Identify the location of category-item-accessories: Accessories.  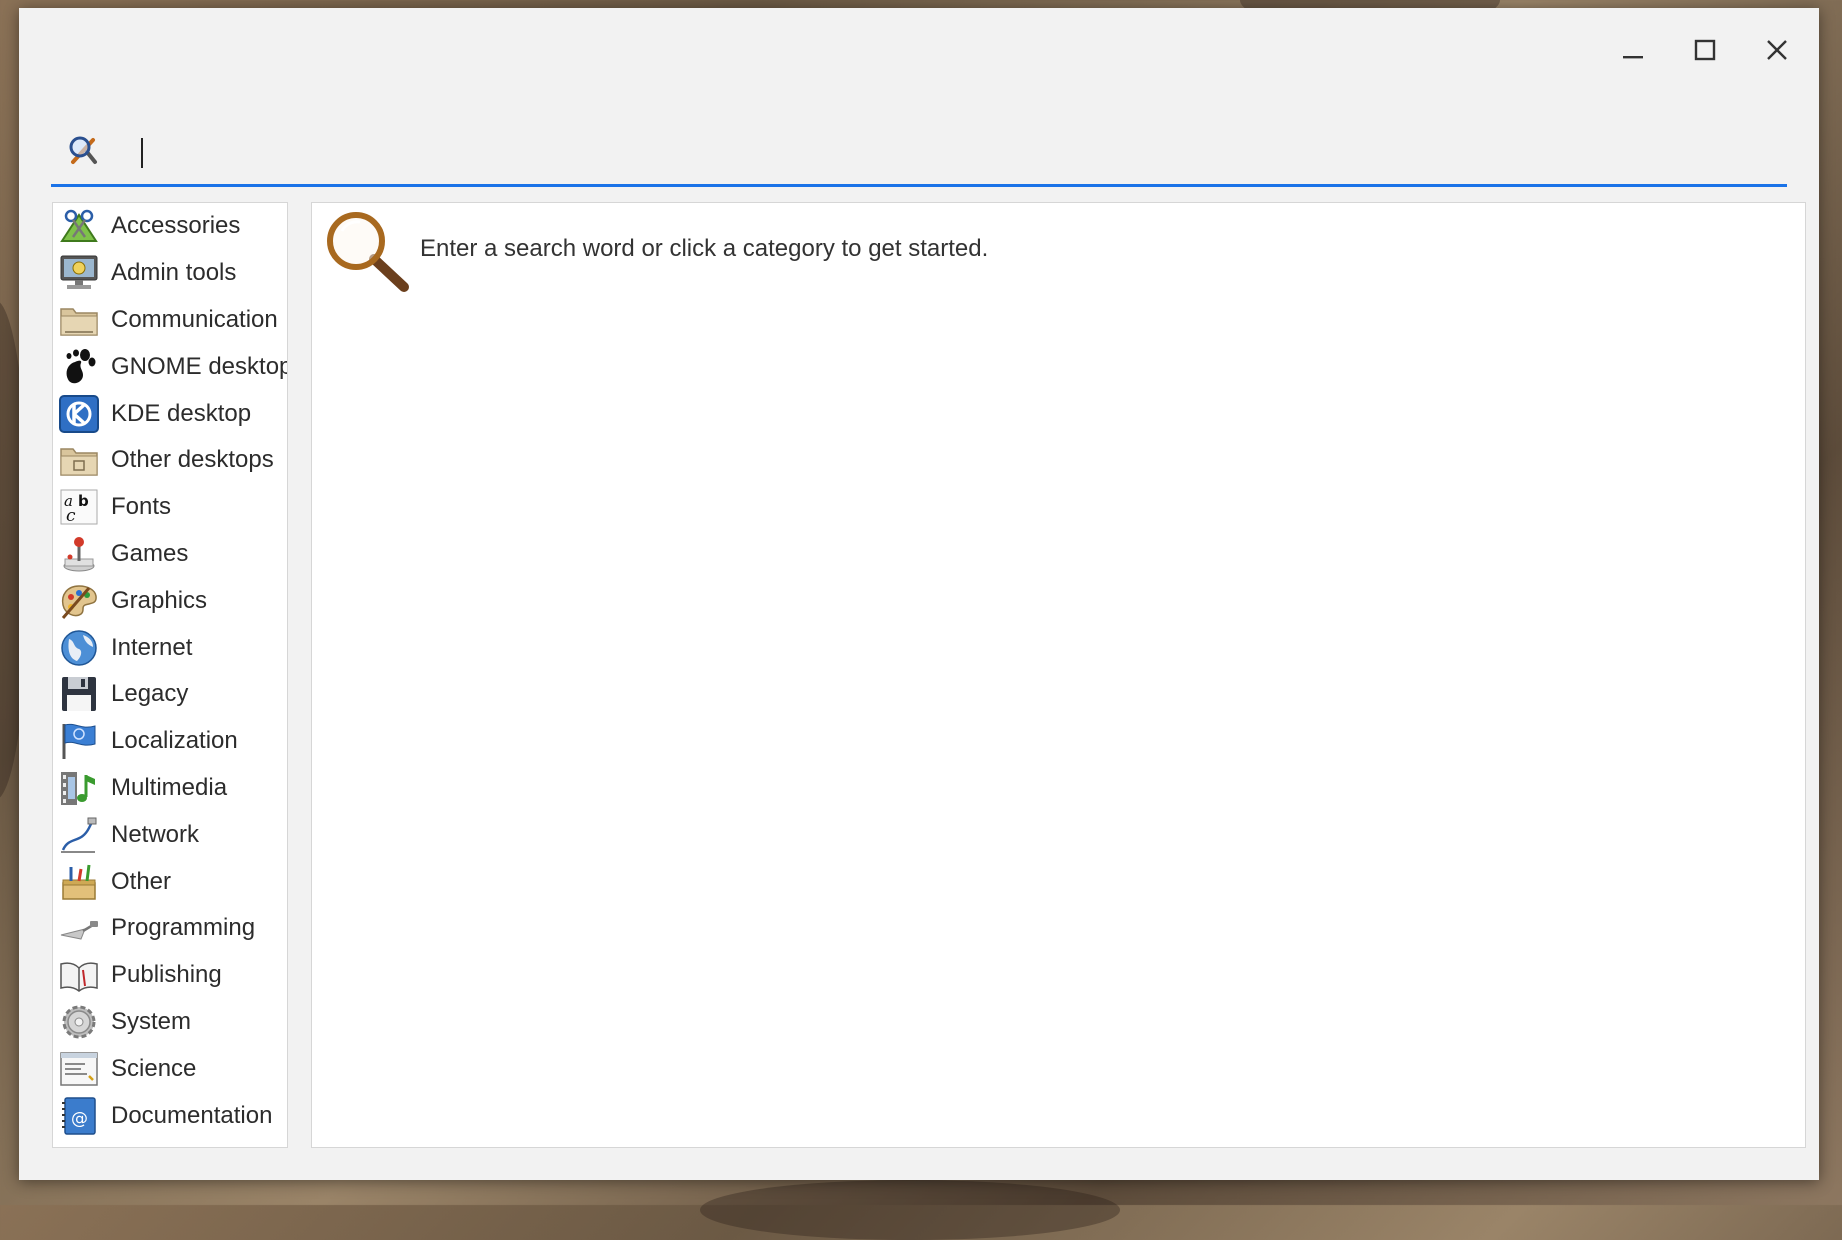
(170, 226).